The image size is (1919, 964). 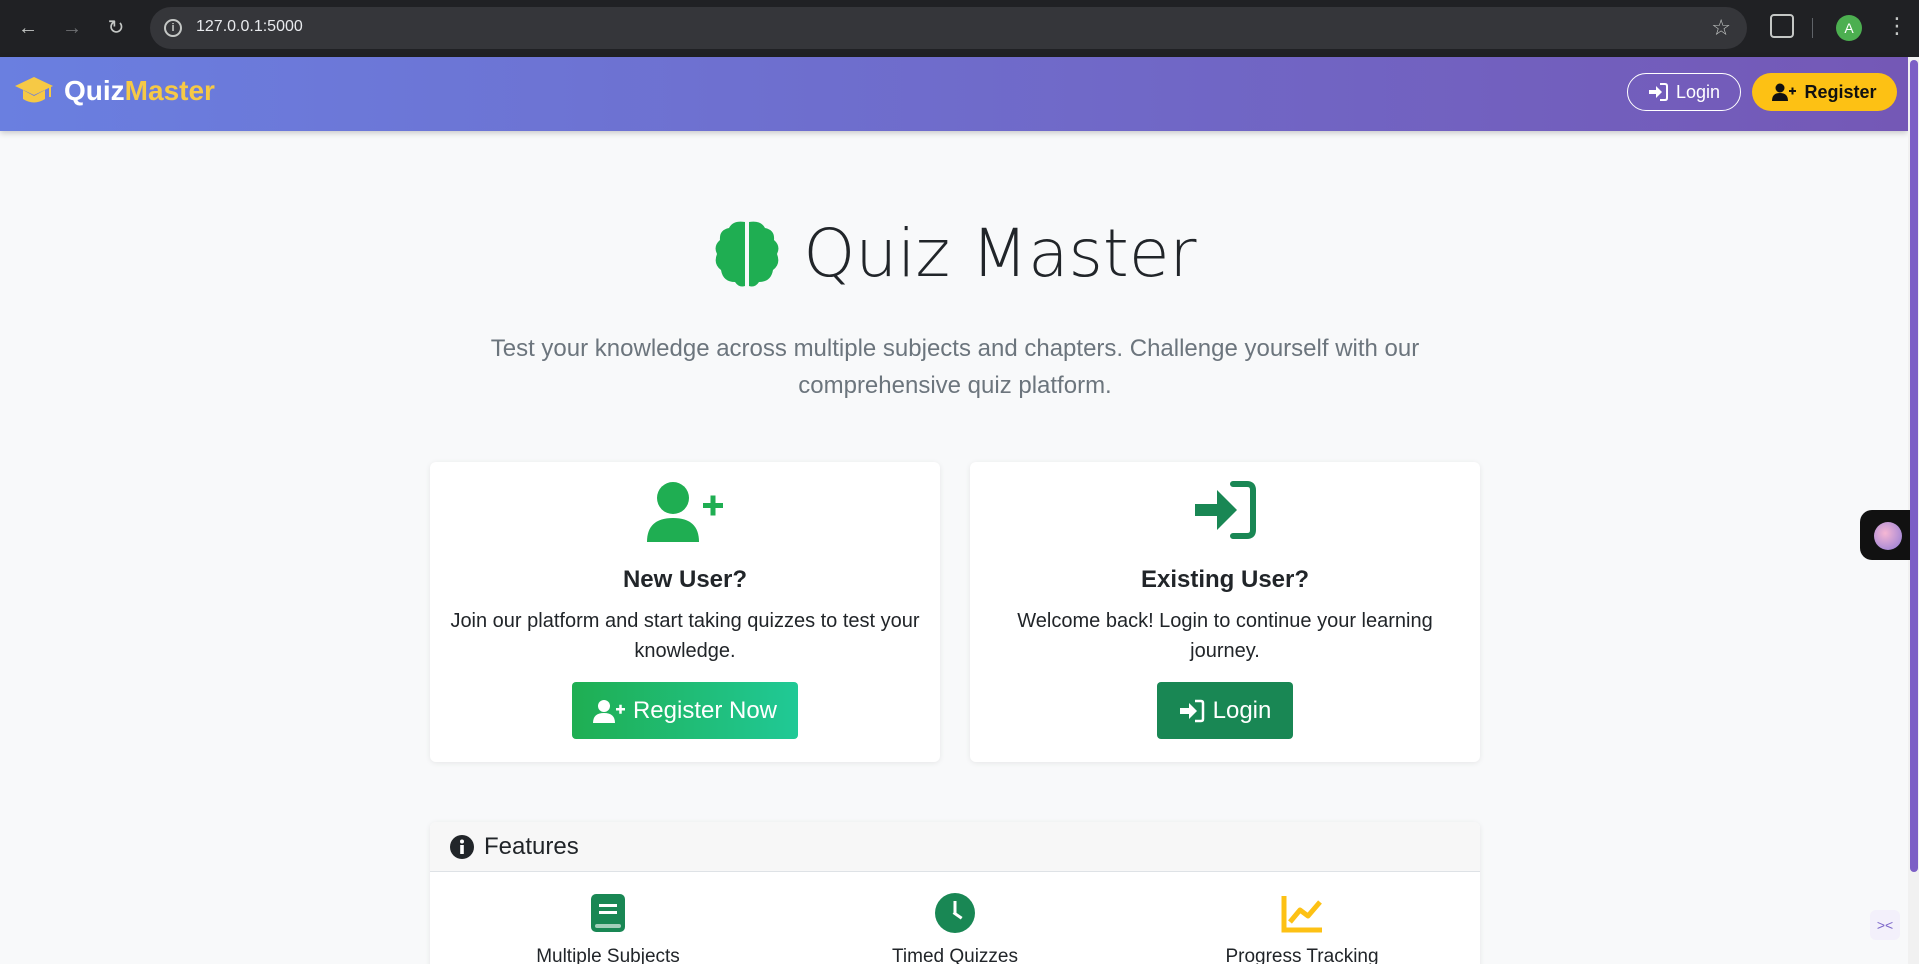 I want to click on browser-menu-icon: ⋮, so click(x=1897, y=26).